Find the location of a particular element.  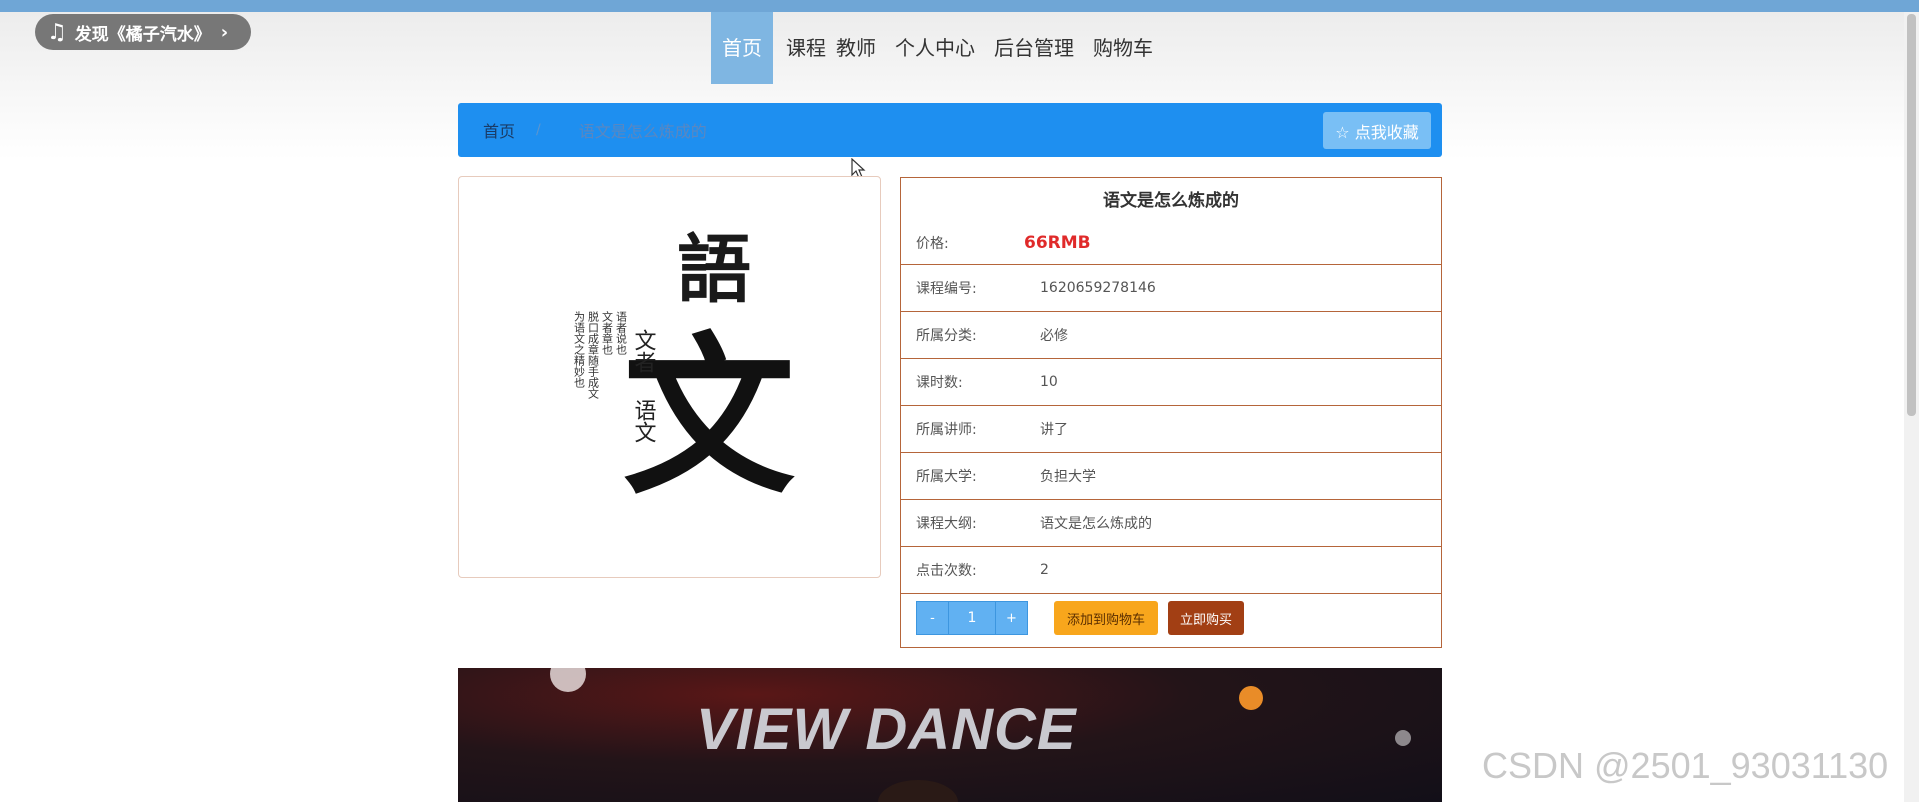

detail-label: 课程编号: is located at coordinates (946, 289).